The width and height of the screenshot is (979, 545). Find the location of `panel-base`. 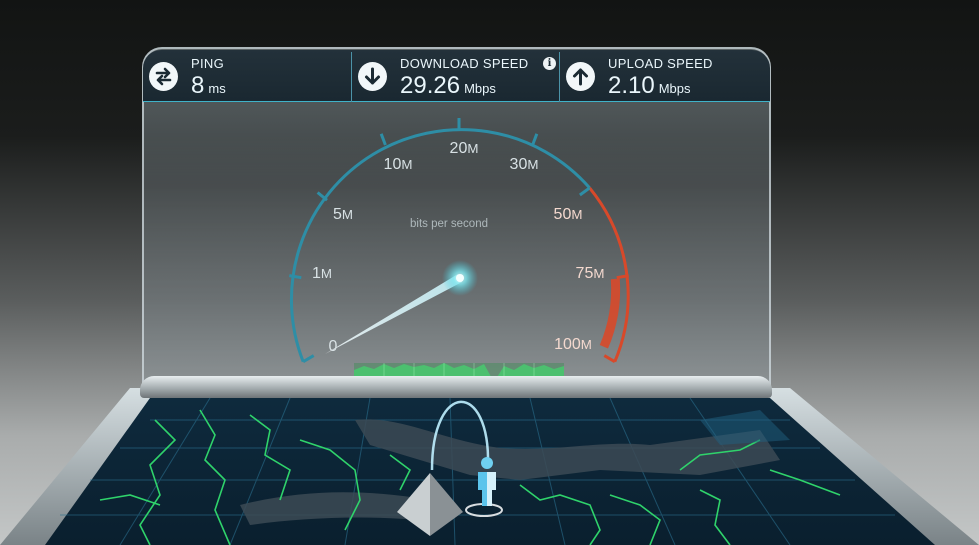

panel-base is located at coordinates (456, 387).